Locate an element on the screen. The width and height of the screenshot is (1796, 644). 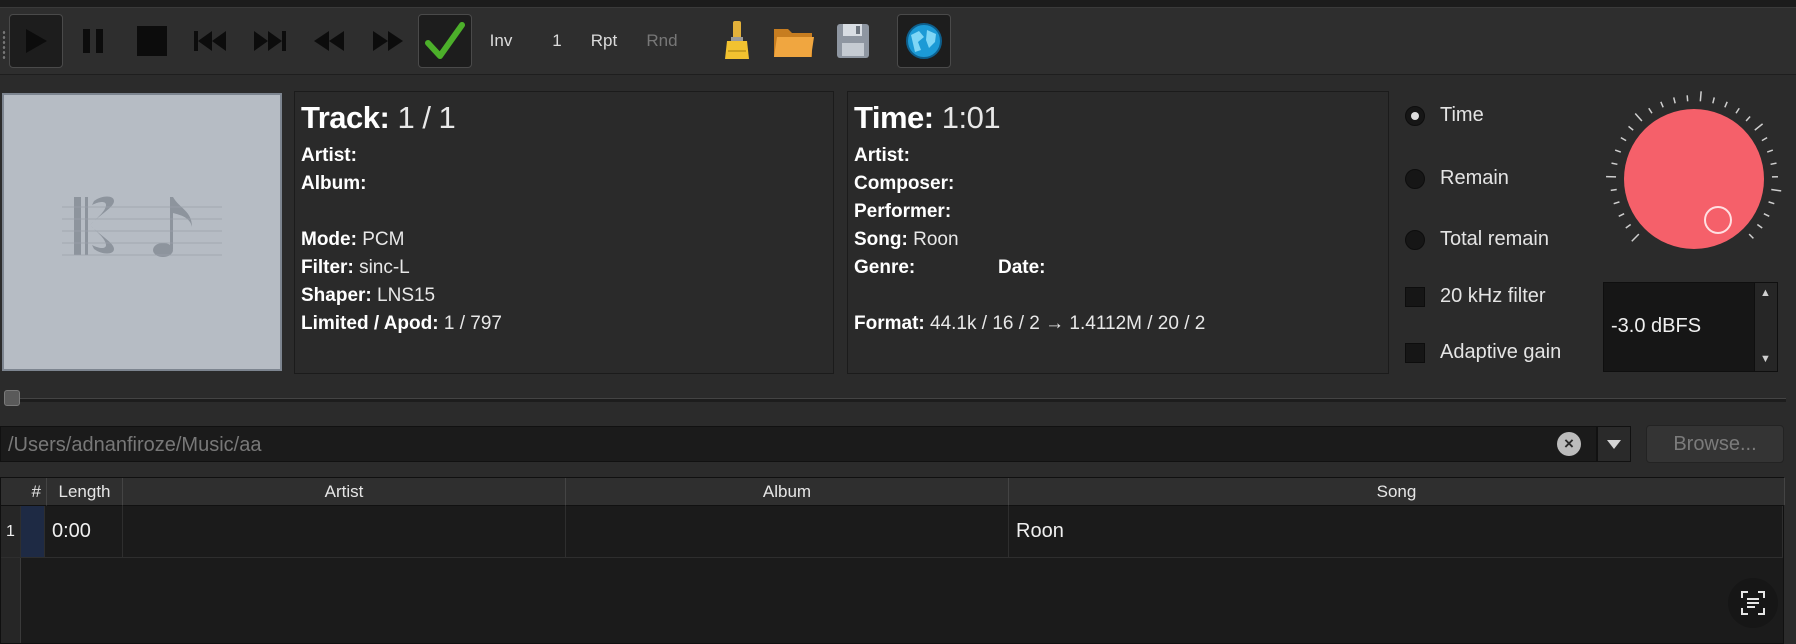
volume-spinbox: -3.0 dBFS ▲ ▼ is located at coordinates (1690, 327).